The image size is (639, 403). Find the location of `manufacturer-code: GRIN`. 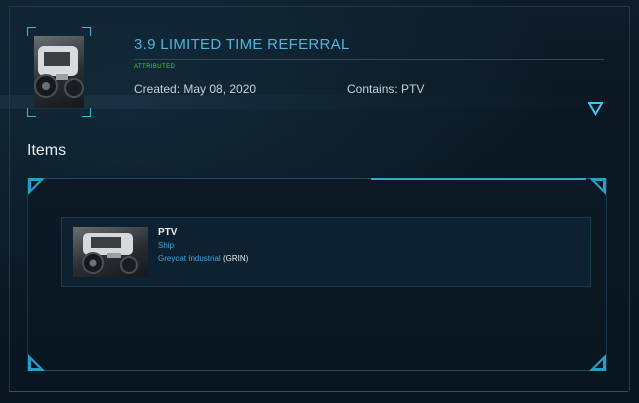

manufacturer-code: GRIN is located at coordinates (235, 258).